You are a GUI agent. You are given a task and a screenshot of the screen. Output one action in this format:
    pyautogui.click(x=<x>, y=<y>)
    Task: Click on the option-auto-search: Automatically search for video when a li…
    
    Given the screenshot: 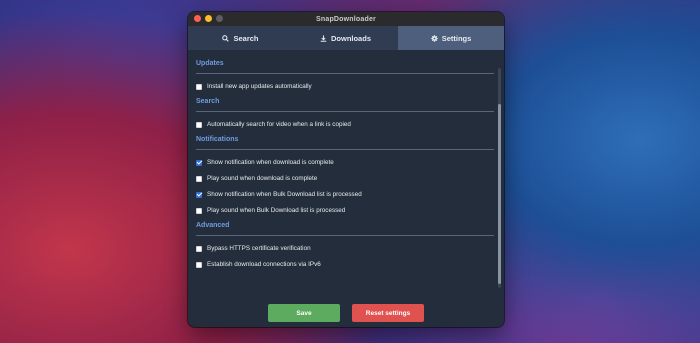 What is the action you would take?
    pyautogui.click(x=346, y=124)
    